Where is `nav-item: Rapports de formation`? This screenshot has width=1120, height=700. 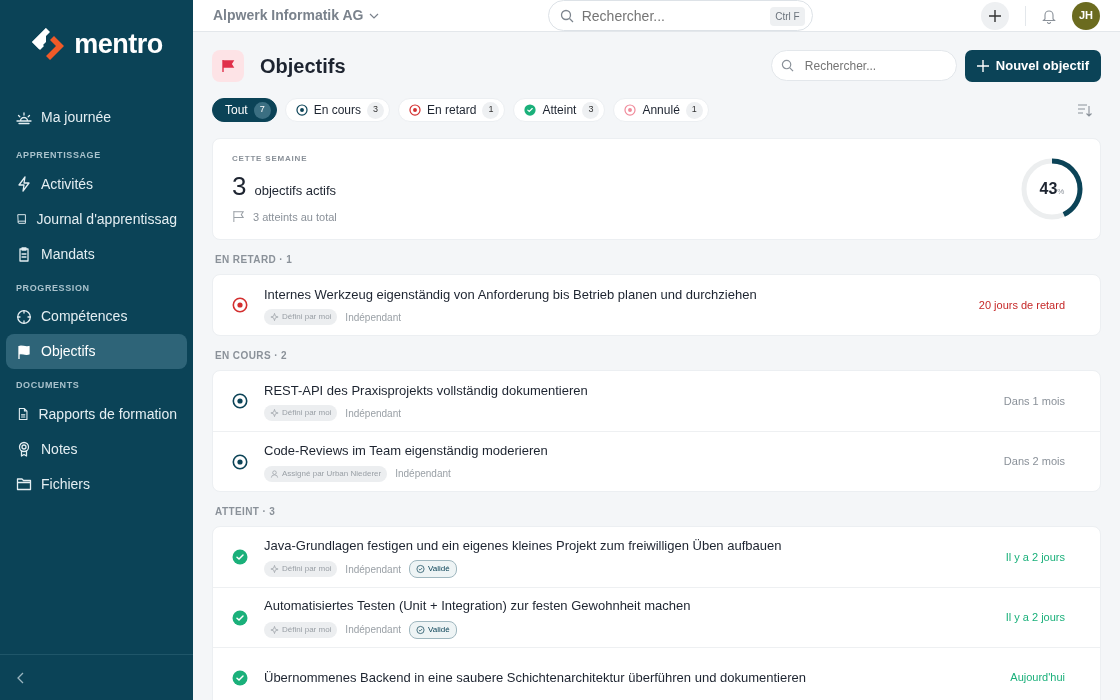
nav-item: Rapports de formation is located at coordinates (96, 414).